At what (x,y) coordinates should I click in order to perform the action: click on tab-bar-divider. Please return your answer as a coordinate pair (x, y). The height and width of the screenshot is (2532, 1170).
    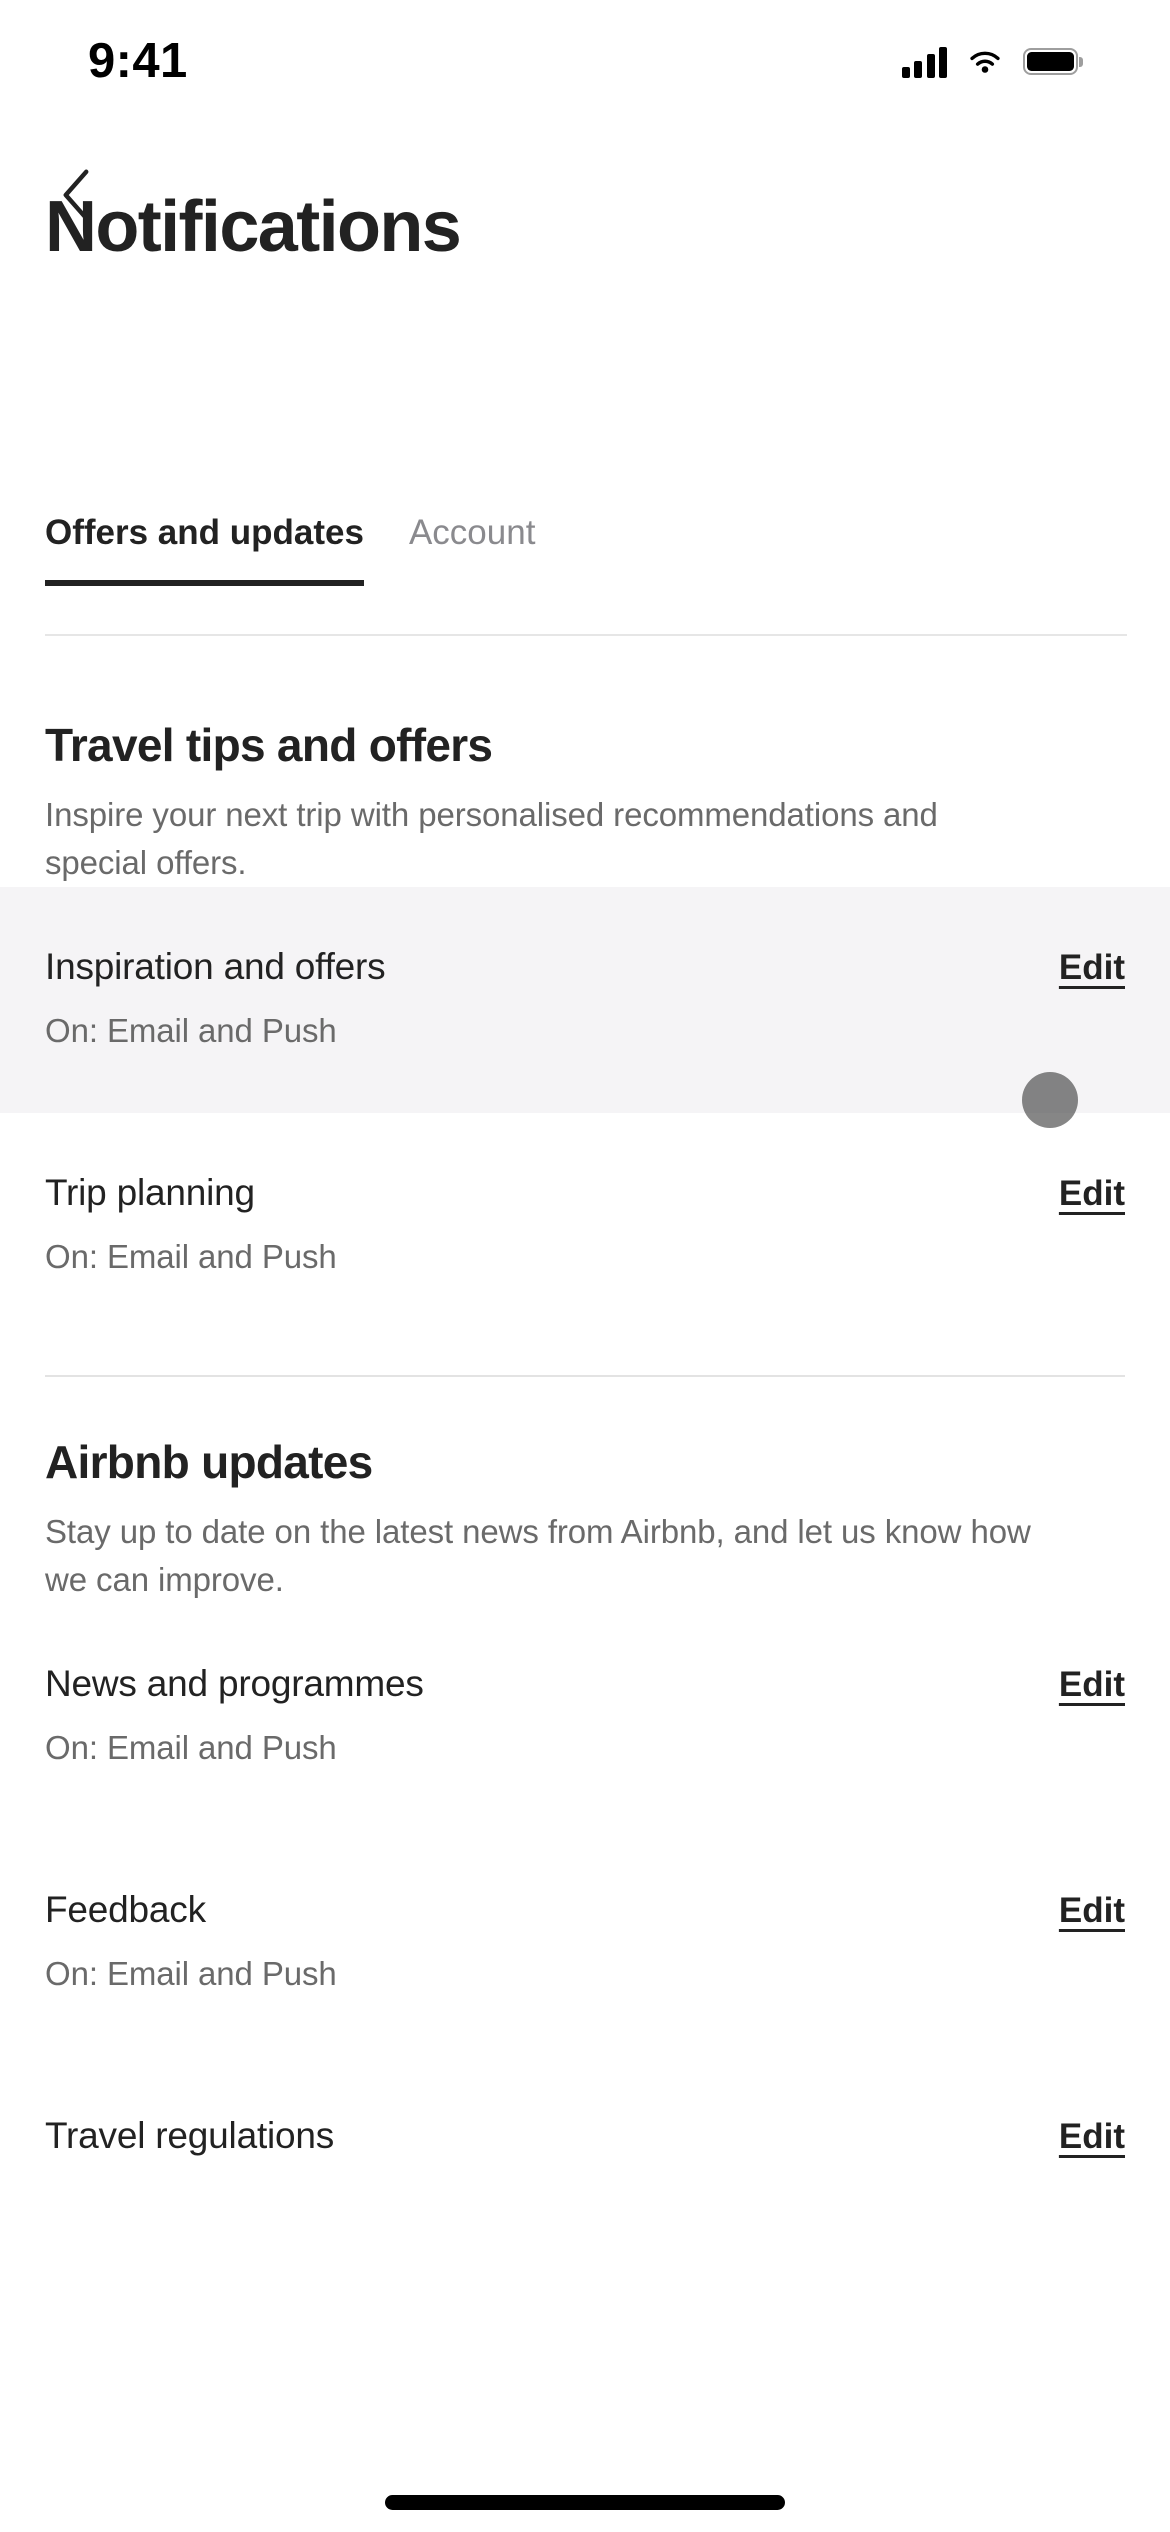
    Looking at the image, I should click on (586, 635).